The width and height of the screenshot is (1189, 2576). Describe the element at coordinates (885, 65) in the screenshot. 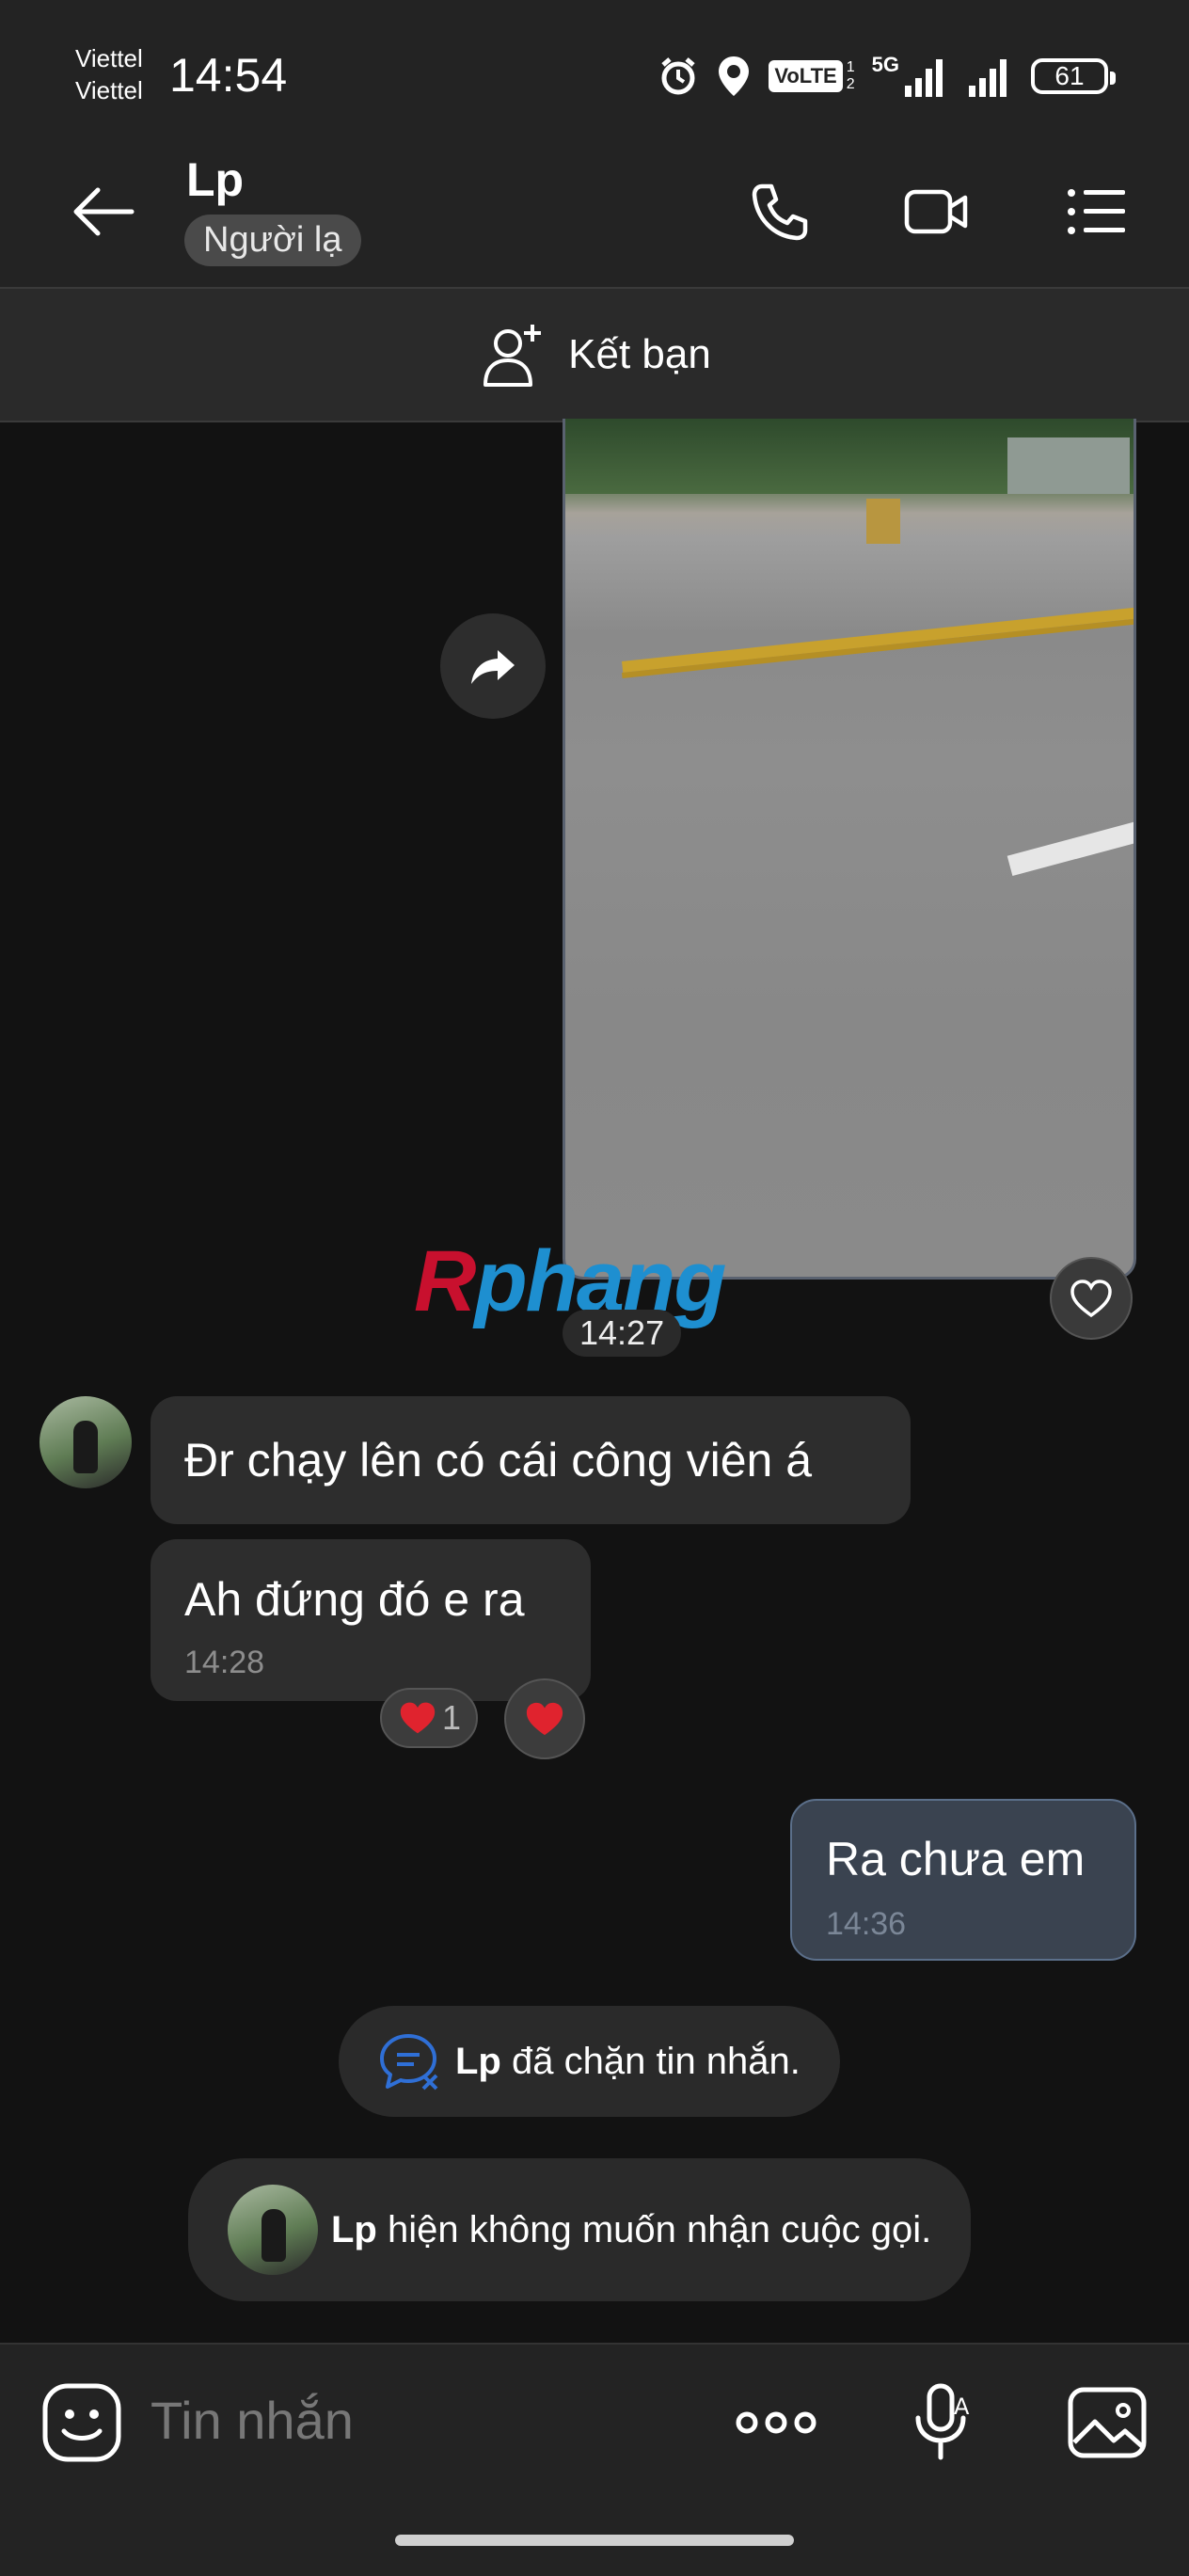

I see `network-type: 5G` at that location.